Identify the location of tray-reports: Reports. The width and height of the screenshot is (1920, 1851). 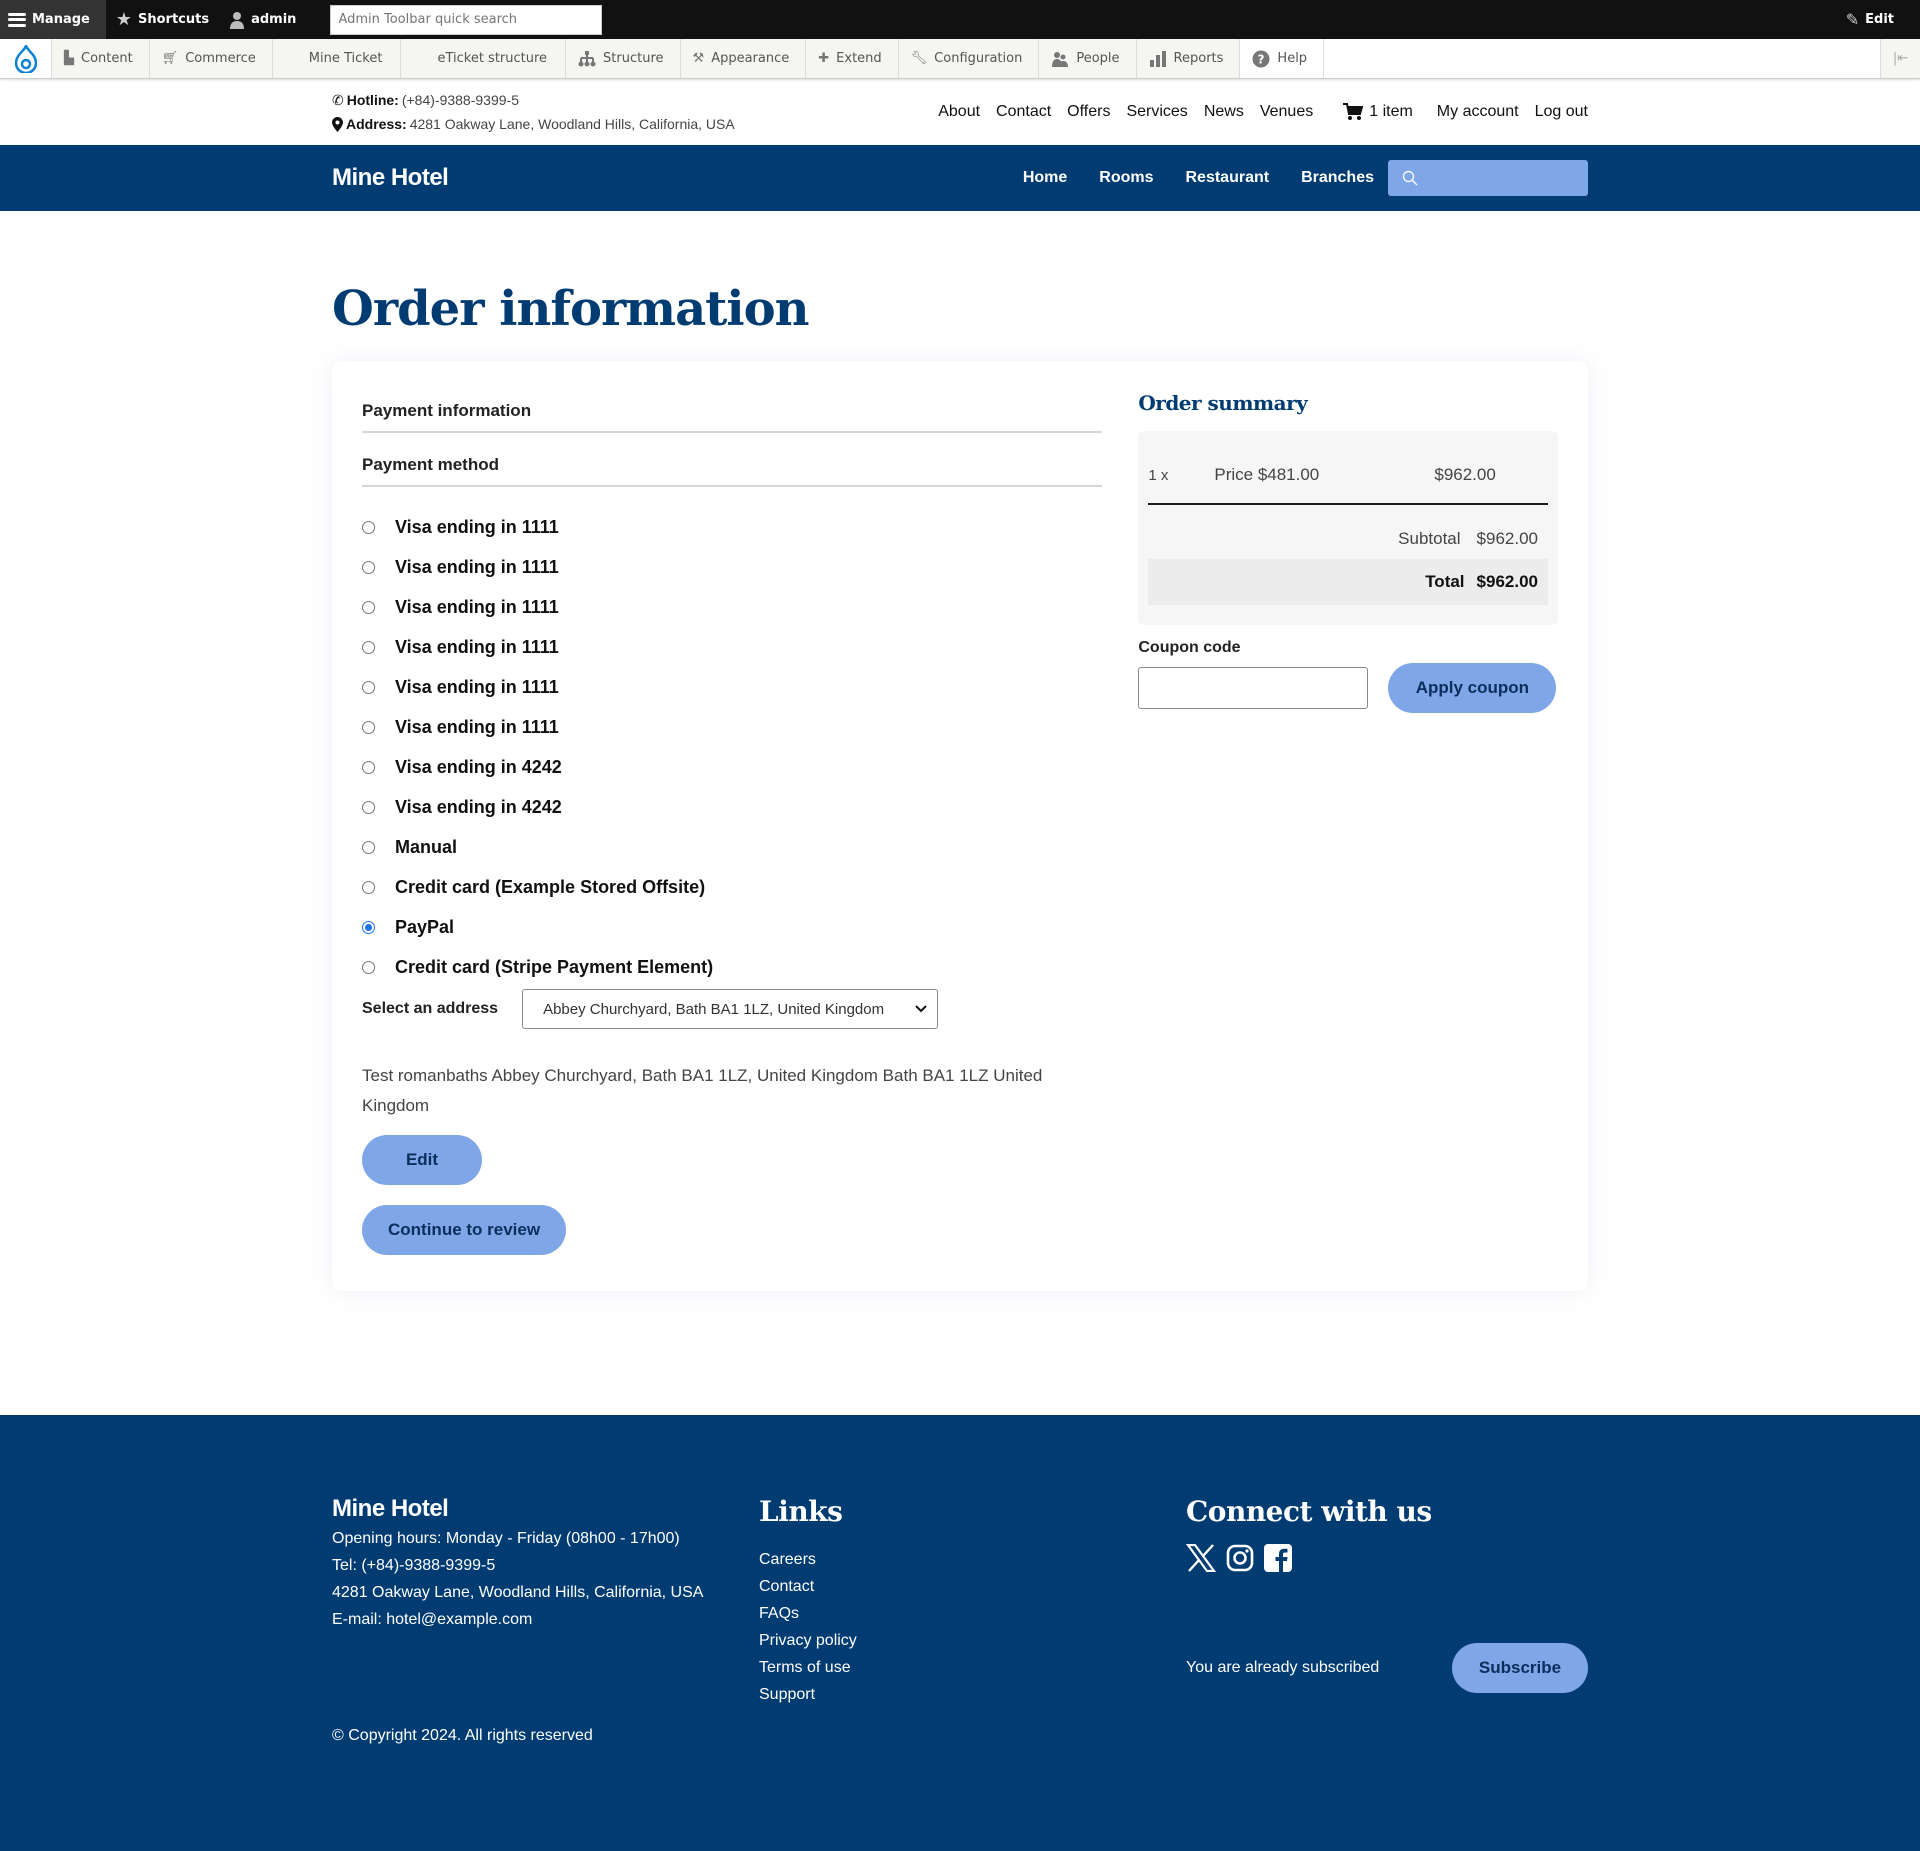
(1189, 58).